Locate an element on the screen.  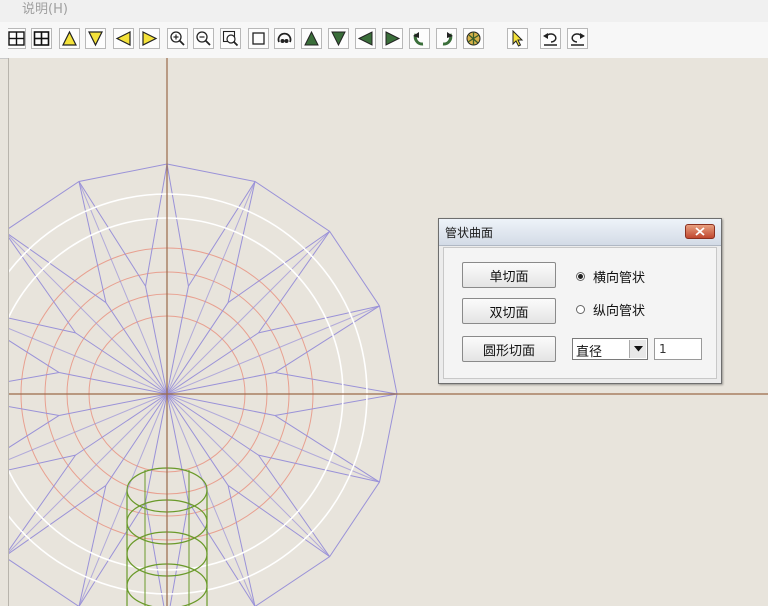
grid-button is located at coordinates (17, 38).